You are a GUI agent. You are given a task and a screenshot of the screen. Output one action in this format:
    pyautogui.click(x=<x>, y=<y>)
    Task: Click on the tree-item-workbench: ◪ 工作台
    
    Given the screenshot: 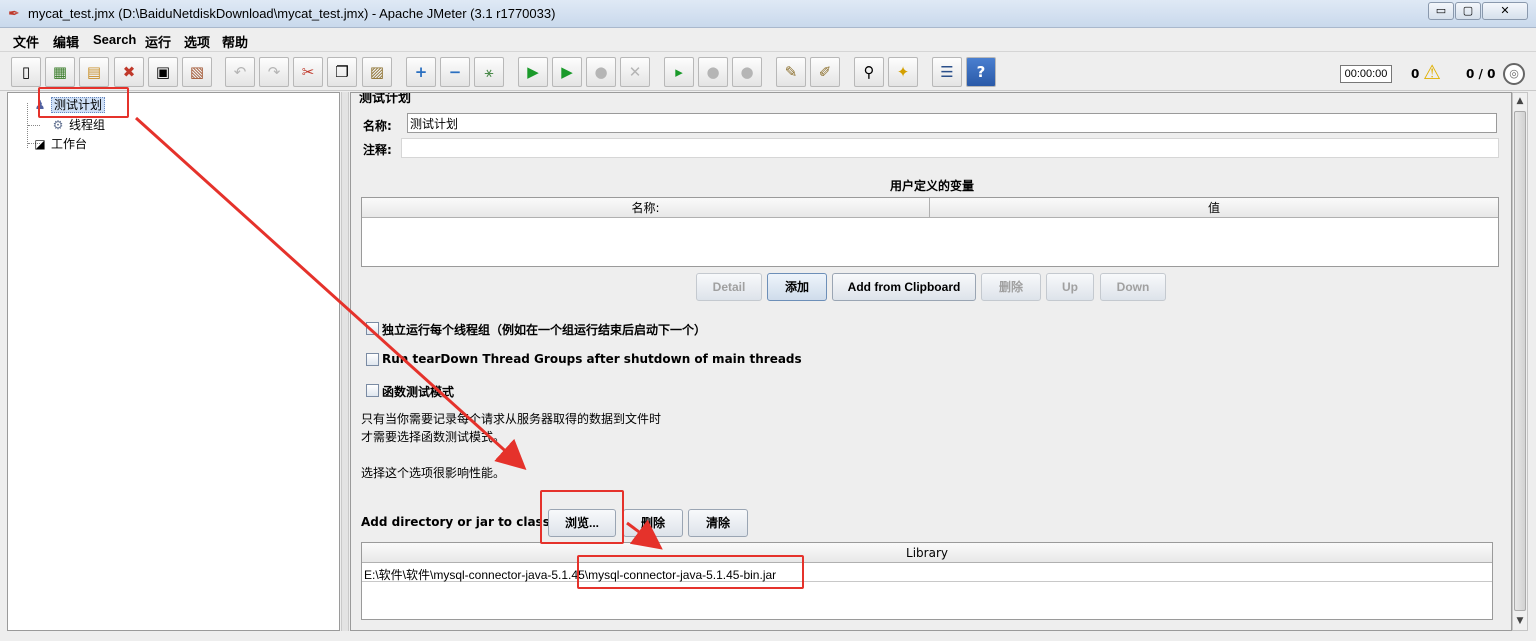 What is the action you would take?
    pyautogui.click(x=59, y=143)
    